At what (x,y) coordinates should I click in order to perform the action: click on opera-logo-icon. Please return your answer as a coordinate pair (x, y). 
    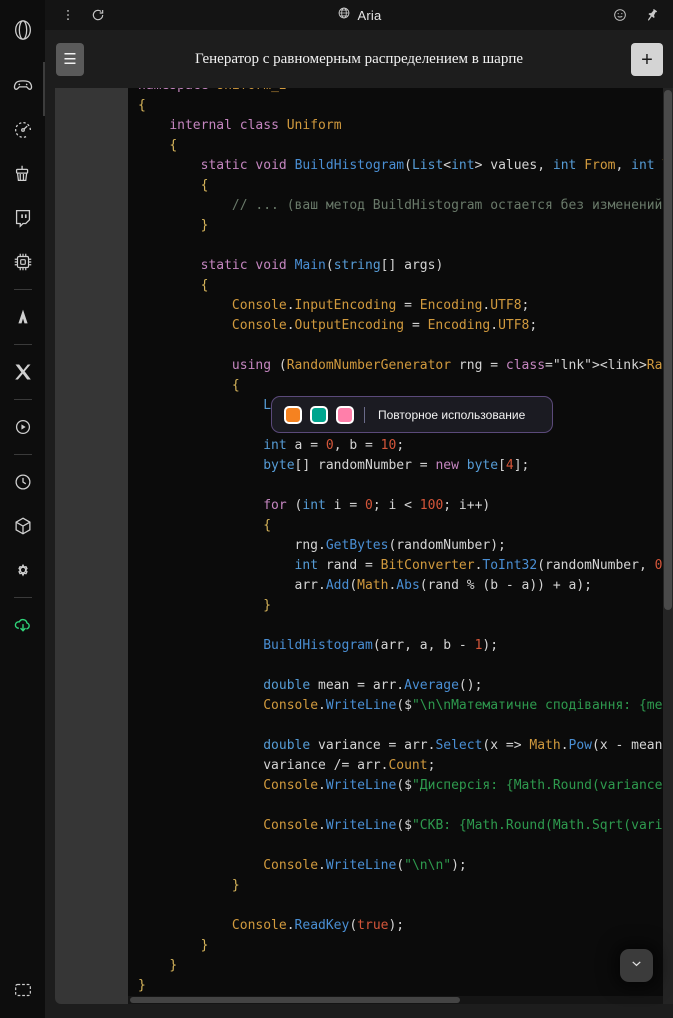
    Looking at the image, I should click on (22, 30).